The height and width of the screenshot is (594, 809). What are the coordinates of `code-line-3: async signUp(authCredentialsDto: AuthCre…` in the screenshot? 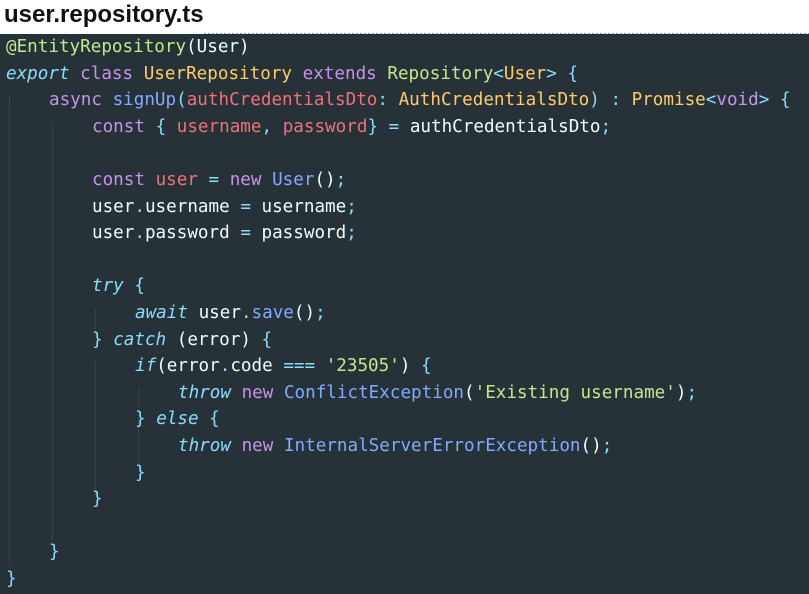 It's located at (420, 100).